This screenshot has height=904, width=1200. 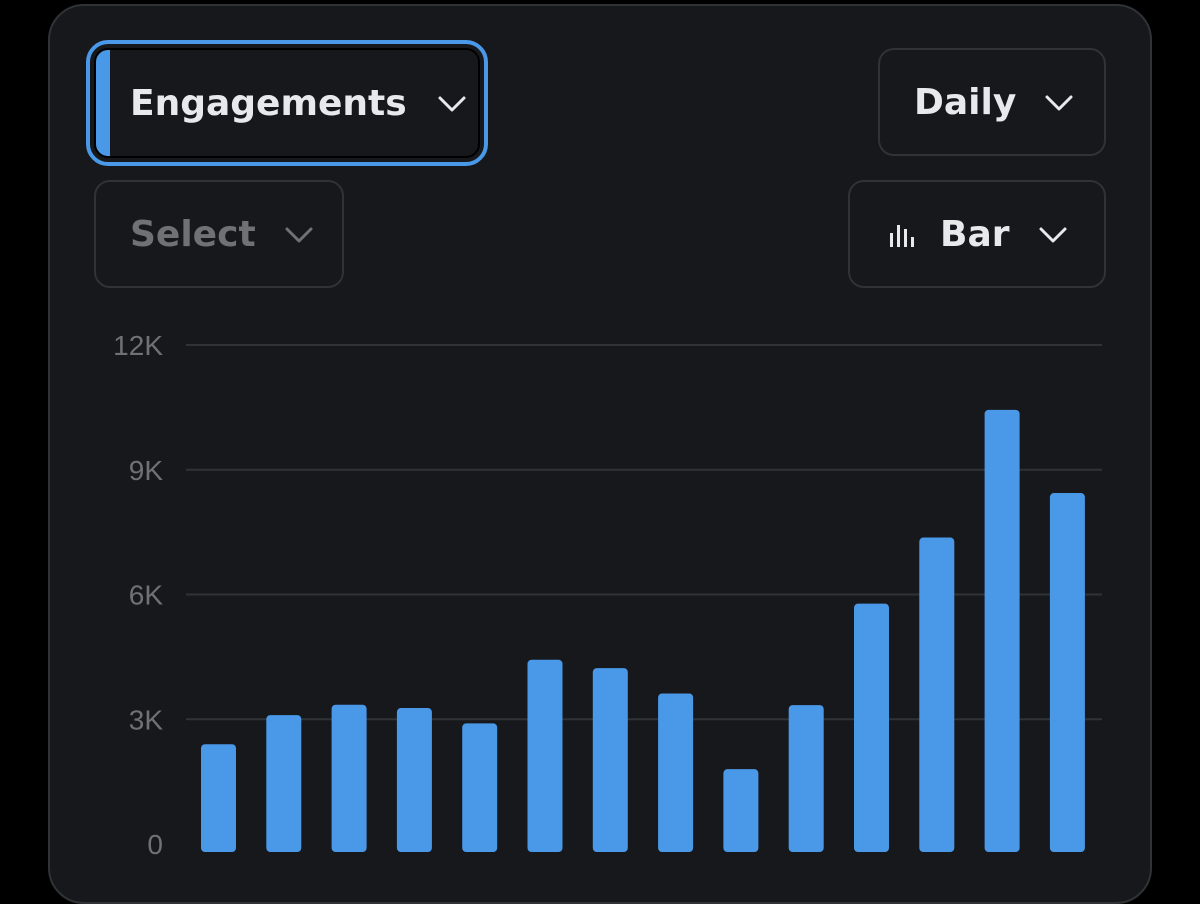 What do you see at coordinates (146, 595) in the screenshot?
I see `y-tick-label: 6K` at bounding box center [146, 595].